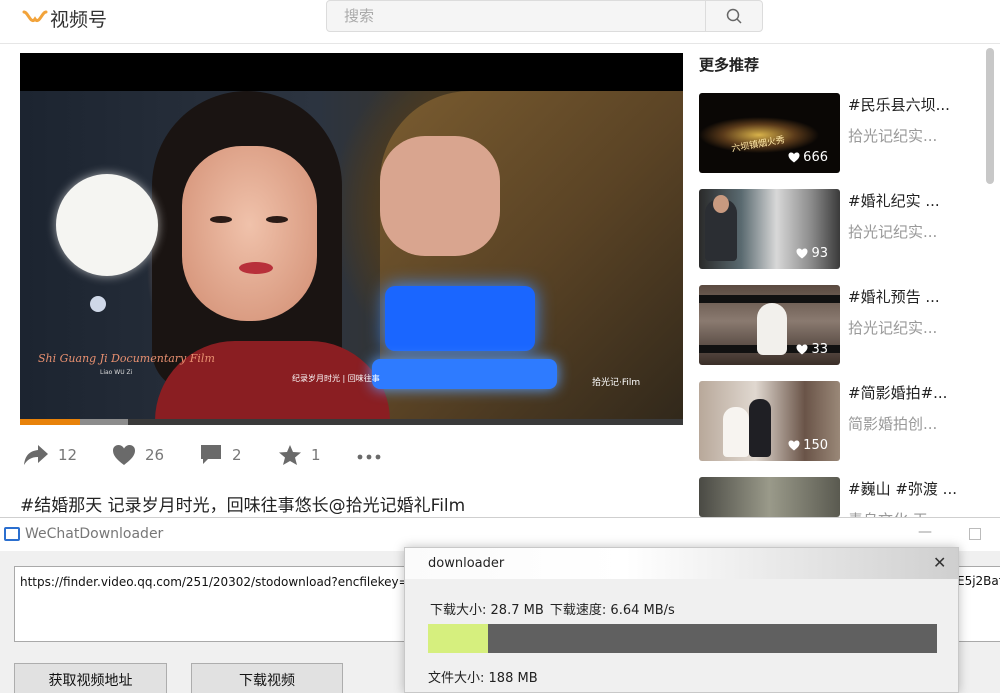 The width and height of the screenshot is (1000, 693). Describe the element at coordinates (237, 455) in the screenshot. I see `comment-count: 2` at that location.